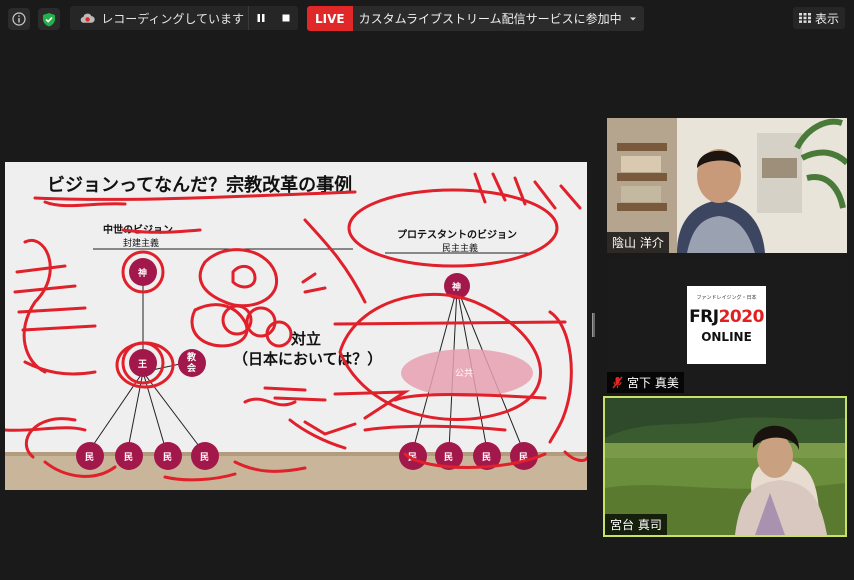 This screenshot has height=580, width=854. What do you see at coordinates (464, 373) in the screenshot?
I see `public-label: 公共` at bounding box center [464, 373].